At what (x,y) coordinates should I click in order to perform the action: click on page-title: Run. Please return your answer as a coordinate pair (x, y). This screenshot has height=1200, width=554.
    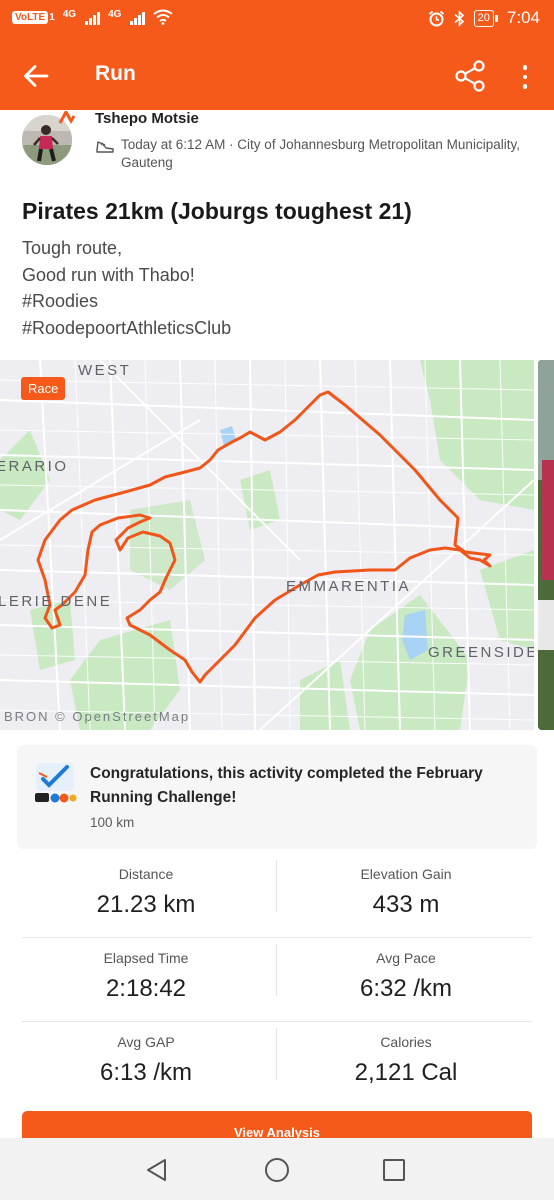
    Looking at the image, I should click on (115, 73).